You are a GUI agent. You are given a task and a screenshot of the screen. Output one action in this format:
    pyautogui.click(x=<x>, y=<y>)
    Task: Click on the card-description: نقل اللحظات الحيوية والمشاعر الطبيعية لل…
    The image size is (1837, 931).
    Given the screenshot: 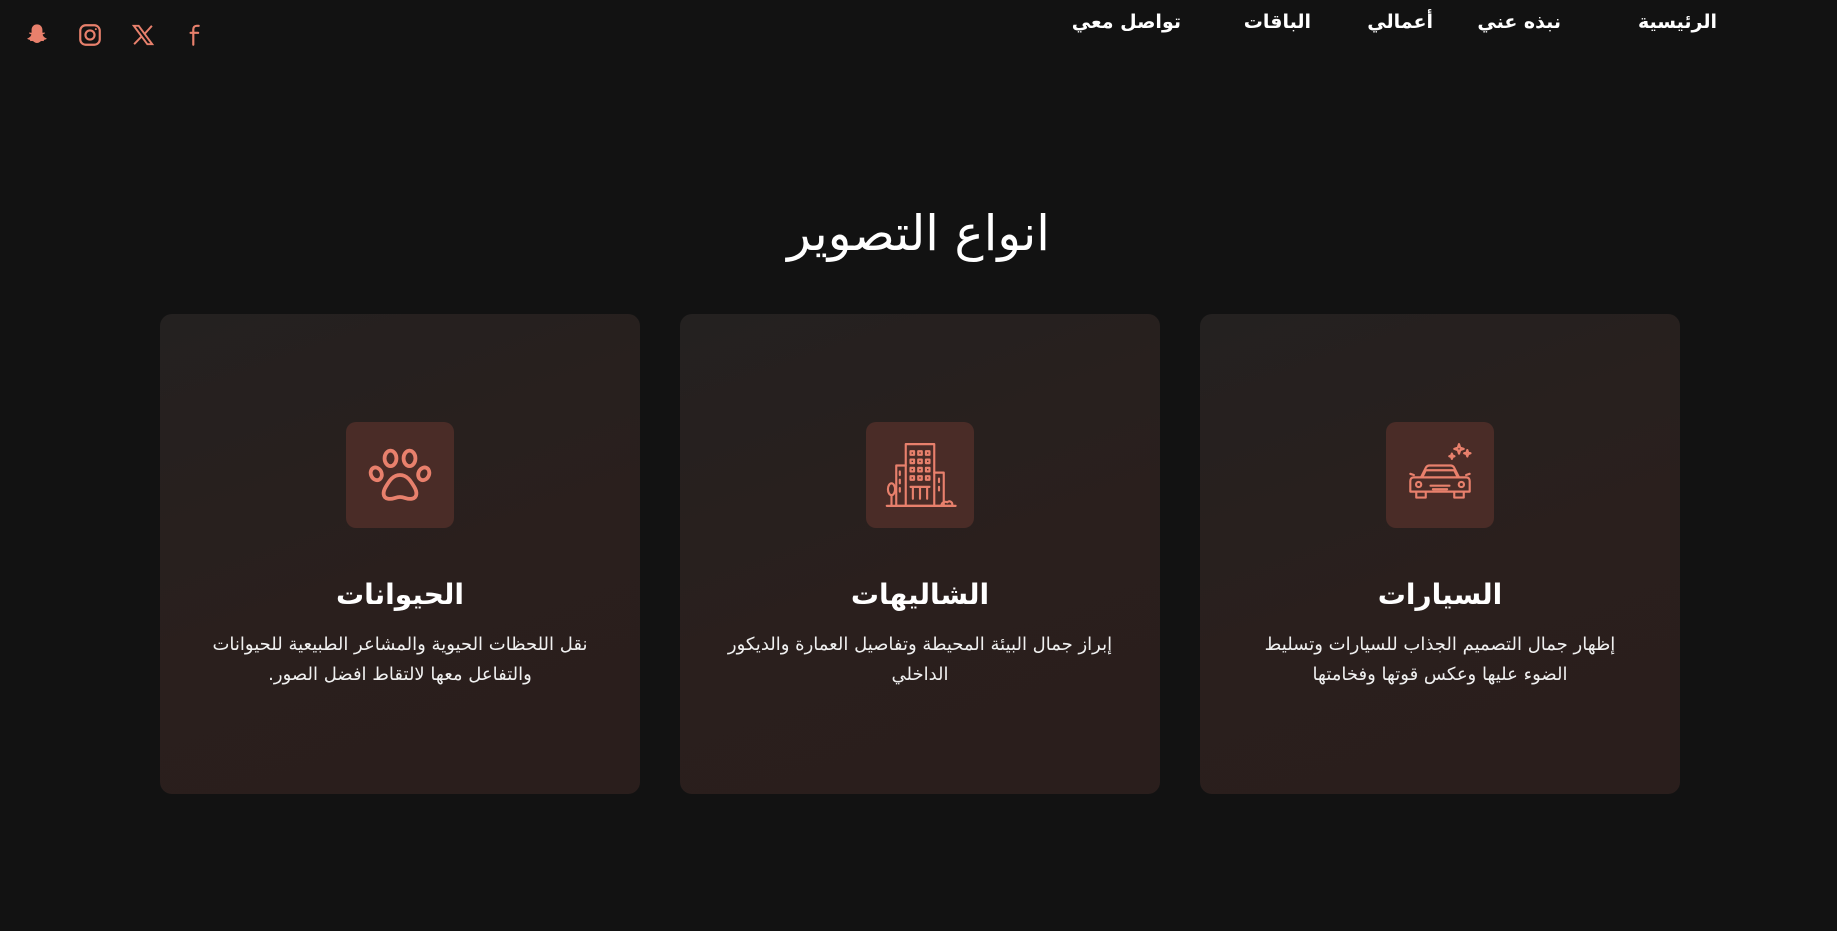 What is the action you would take?
    pyautogui.click(x=400, y=659)
    